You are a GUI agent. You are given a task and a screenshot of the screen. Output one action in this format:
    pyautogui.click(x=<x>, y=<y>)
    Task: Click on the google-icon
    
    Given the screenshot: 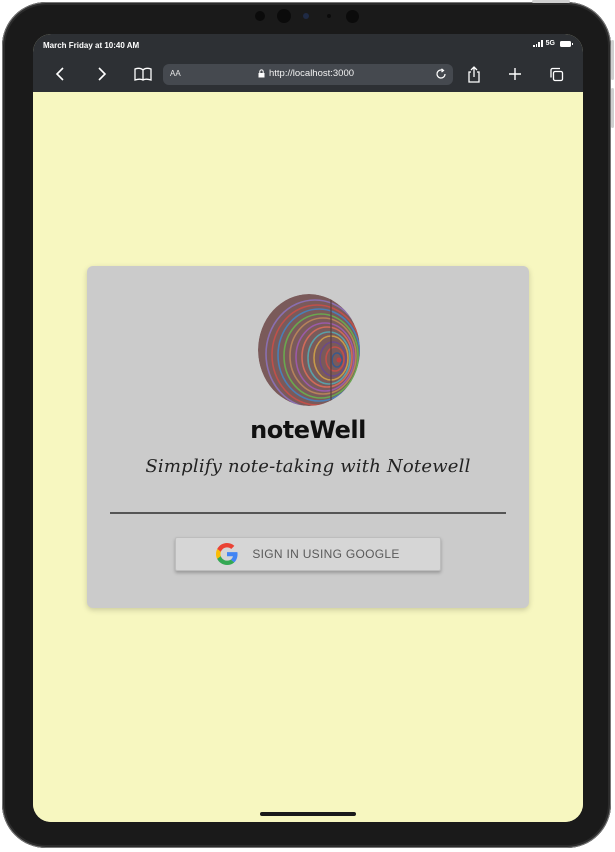 What is the action you would take?
    pyautogui.click(x=227, y=554)
    